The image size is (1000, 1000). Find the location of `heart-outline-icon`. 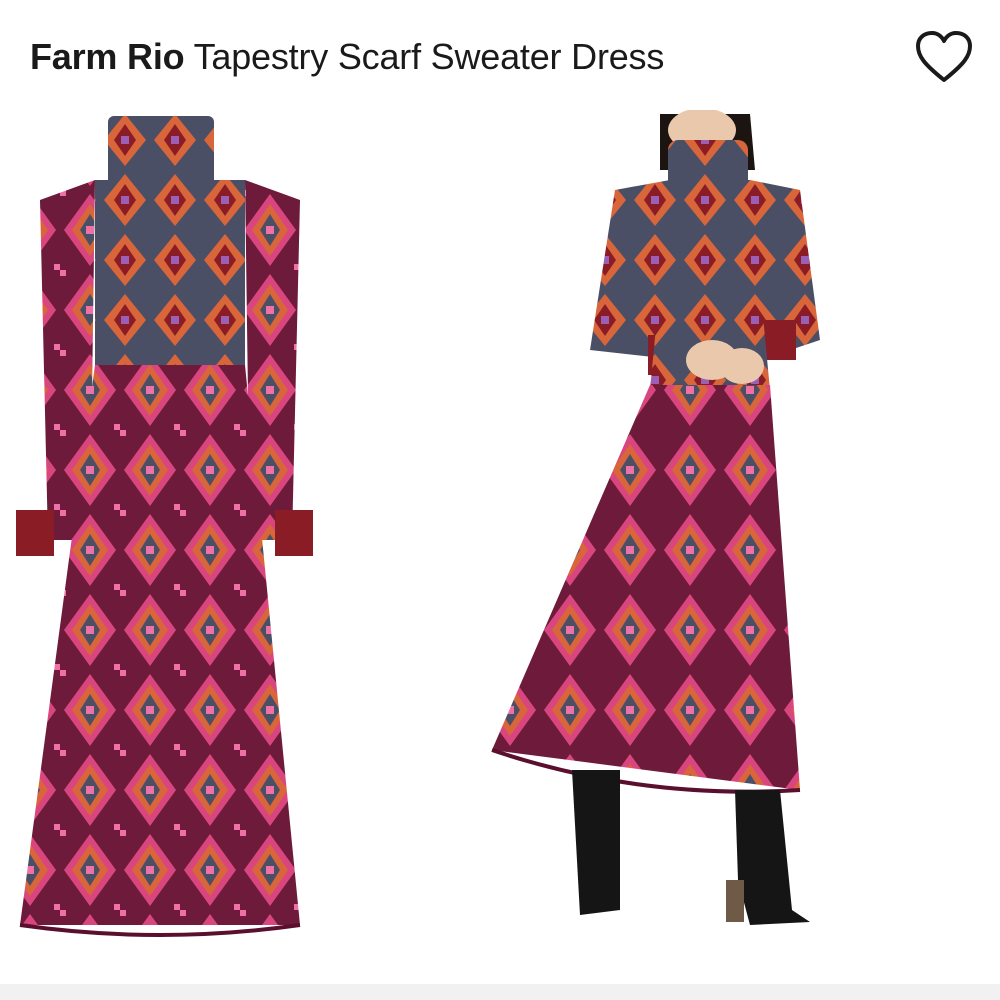

heart-outline-icon is located at coordinates (944, 57).